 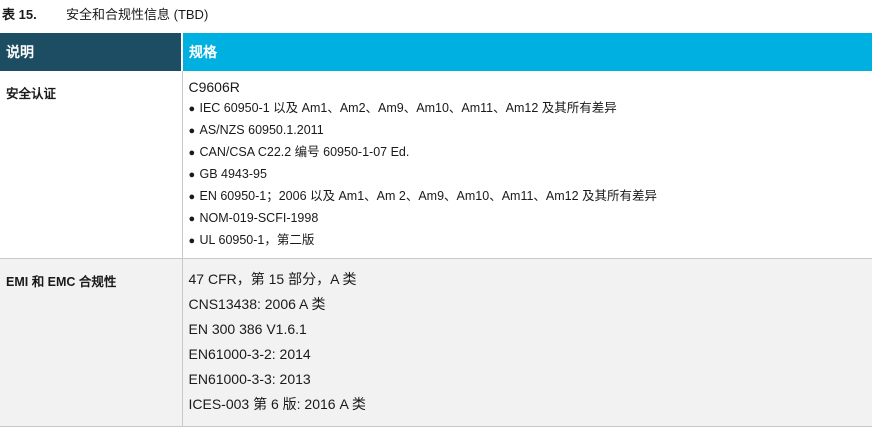 What do you see at coordinates (257, 304) in the screenshot?
I see `list-item: CNS13438: 2006 A 类` at bounding box center [257, 304].